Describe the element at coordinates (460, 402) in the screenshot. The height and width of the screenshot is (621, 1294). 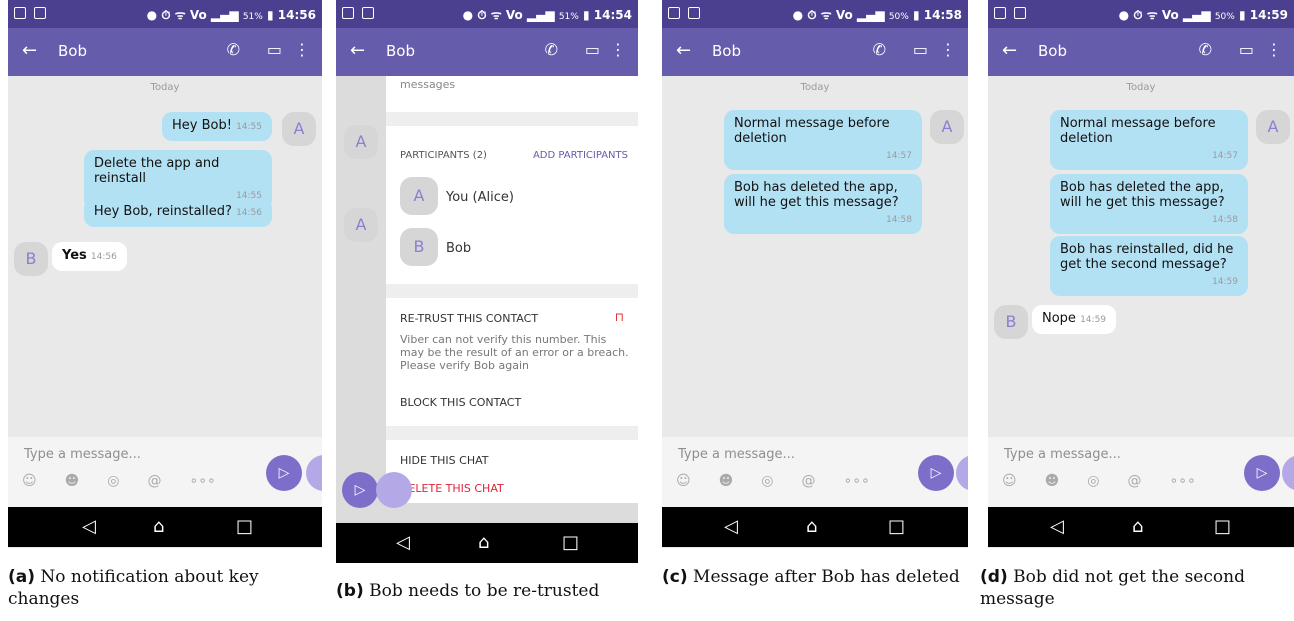
I see `block-contact-button: BLOCK THIS CONTACT` at that location.